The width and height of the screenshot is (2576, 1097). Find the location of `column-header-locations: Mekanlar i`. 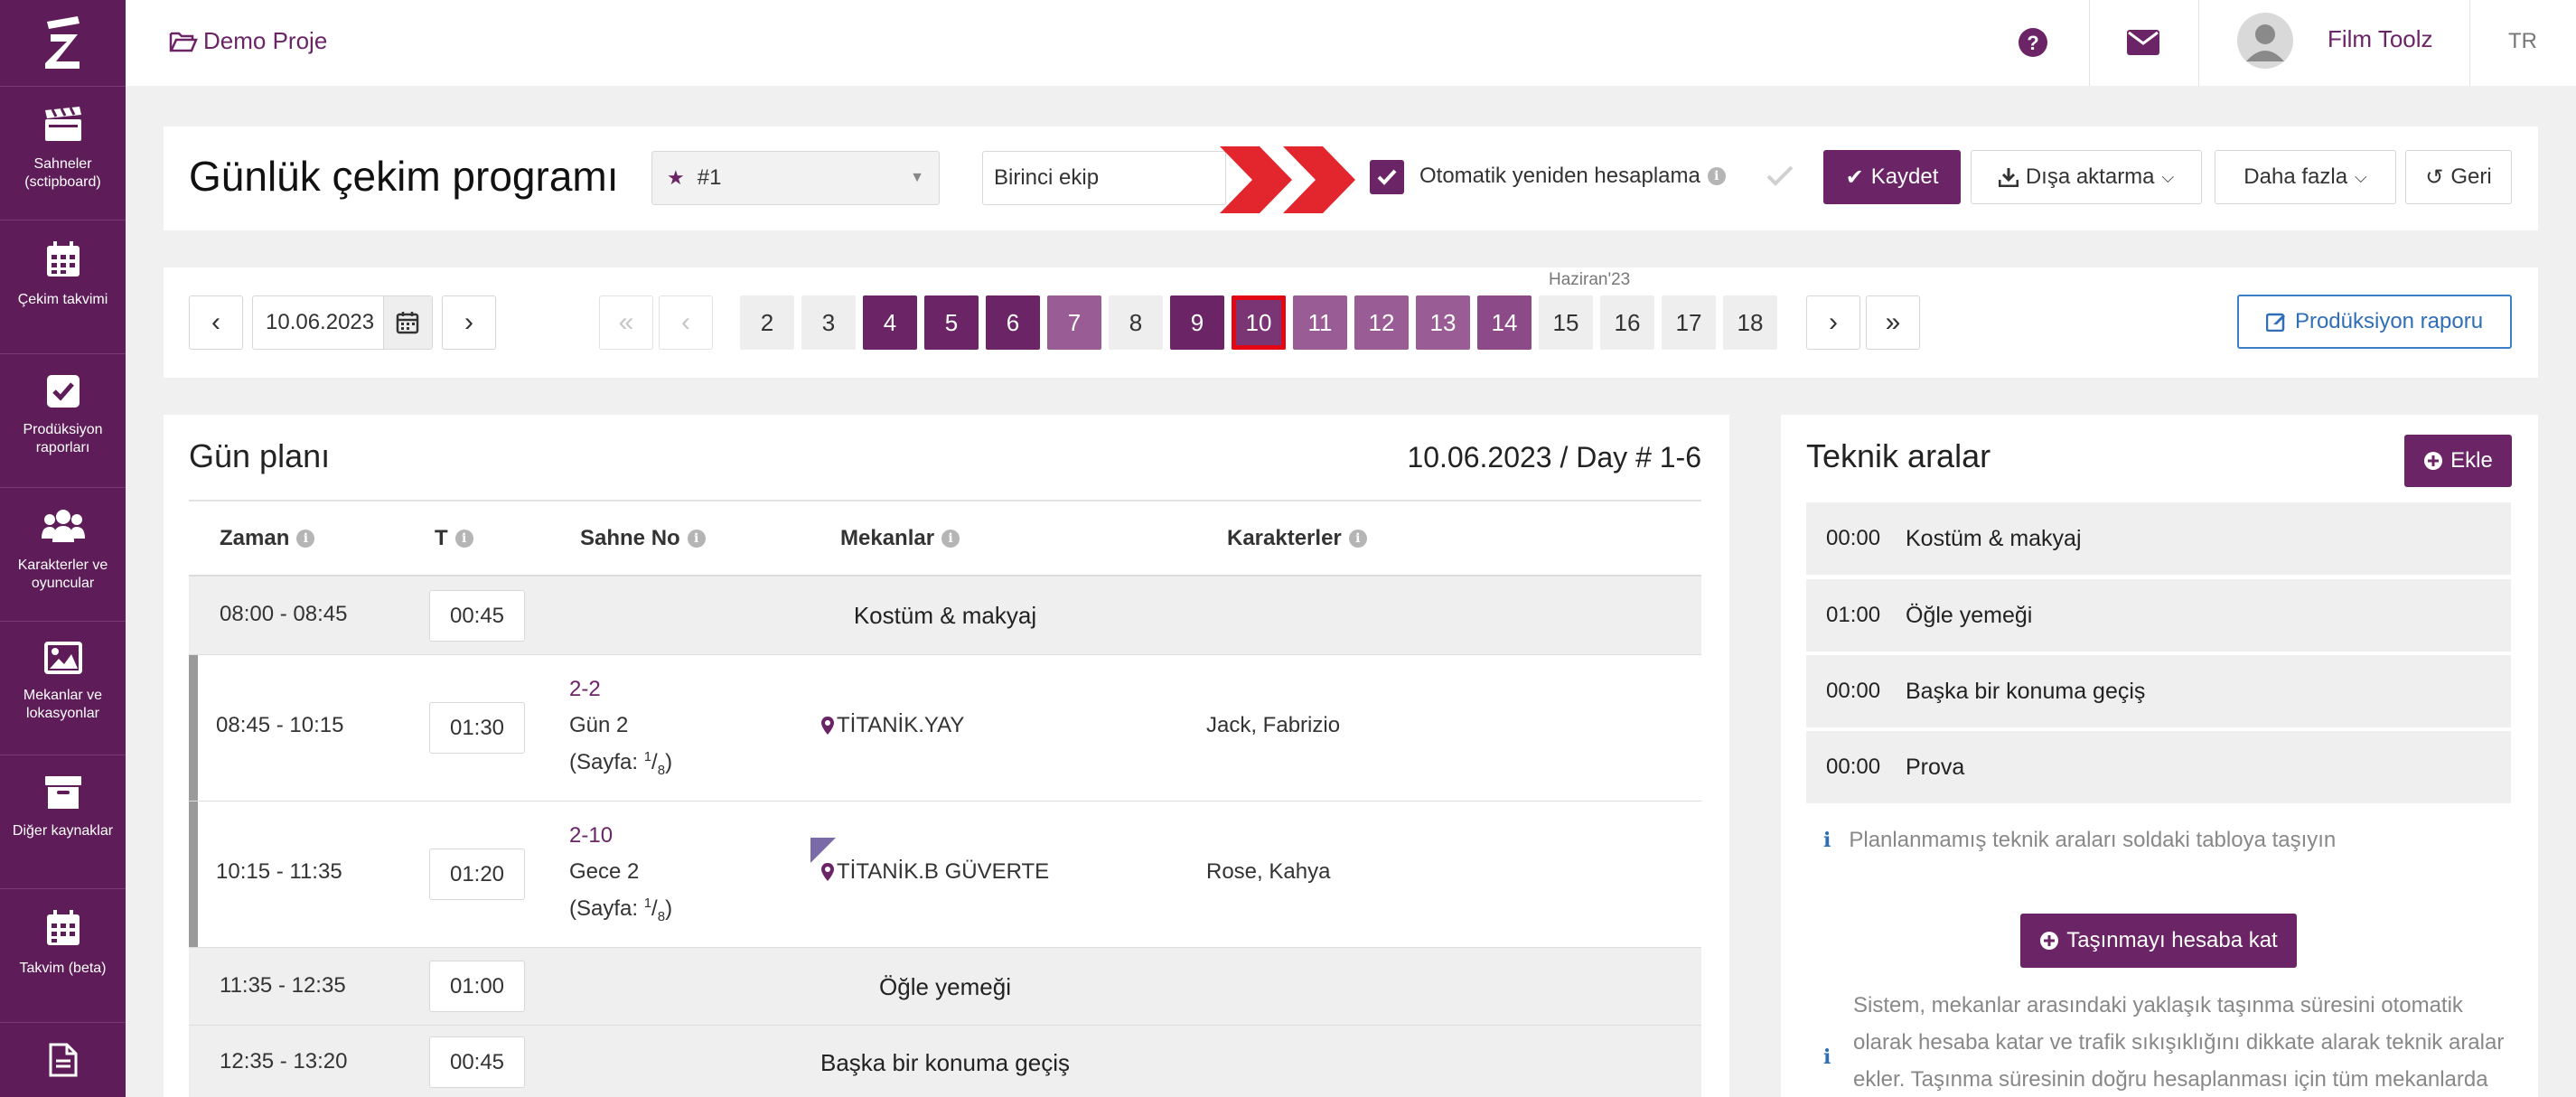

column-header-locations: Mekanlar i is located at coordinates (900, 538).